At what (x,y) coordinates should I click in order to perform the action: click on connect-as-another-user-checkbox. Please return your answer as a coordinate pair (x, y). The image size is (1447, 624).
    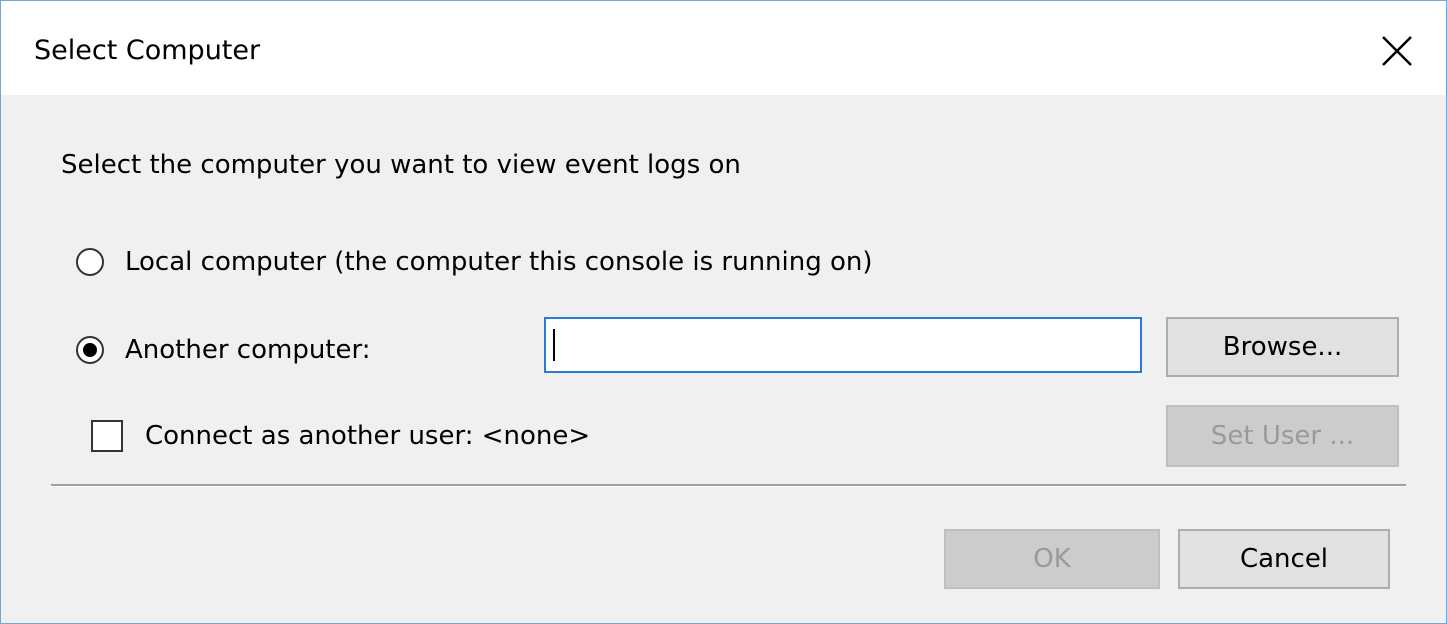
    Looking at the image, I should click on (107, 436).